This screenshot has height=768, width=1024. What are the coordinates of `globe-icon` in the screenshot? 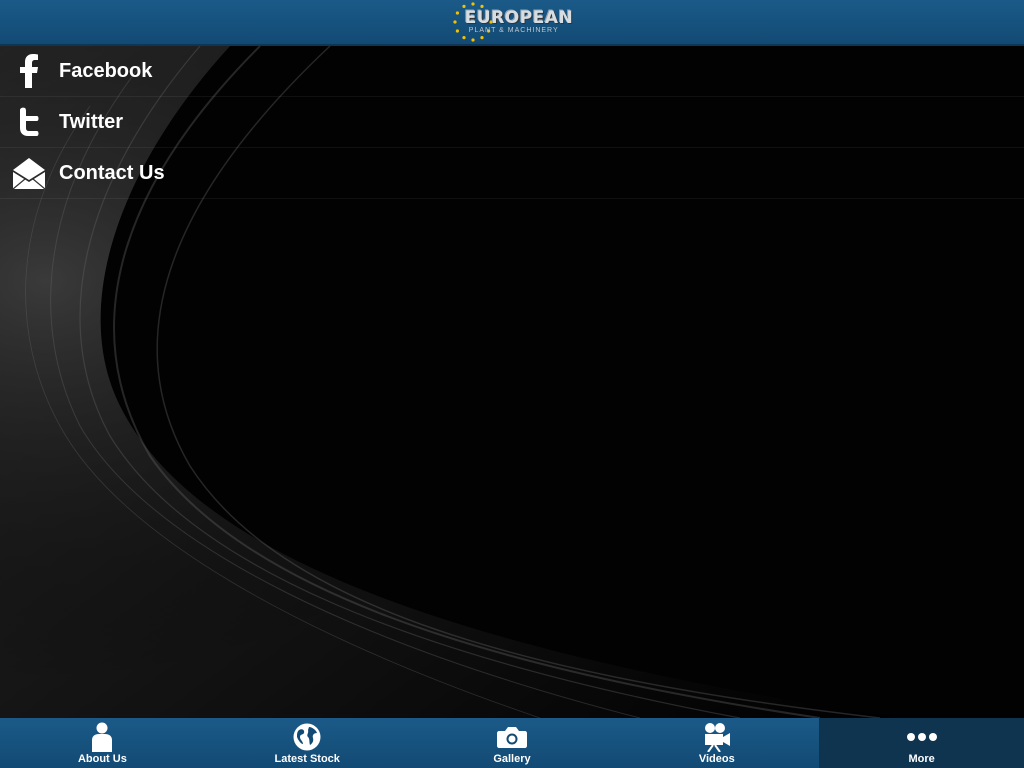 It's located at (307, 737).